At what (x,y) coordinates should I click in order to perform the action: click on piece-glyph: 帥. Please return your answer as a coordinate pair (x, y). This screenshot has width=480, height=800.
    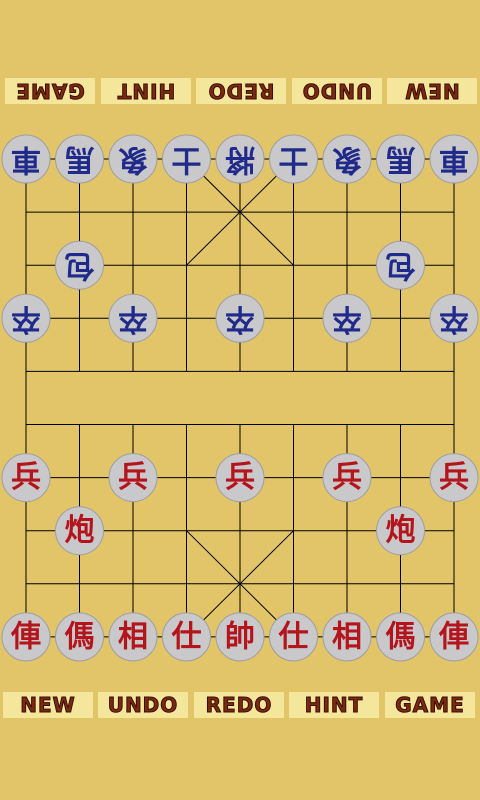
    Looking at the image, I should click on (240, 636).